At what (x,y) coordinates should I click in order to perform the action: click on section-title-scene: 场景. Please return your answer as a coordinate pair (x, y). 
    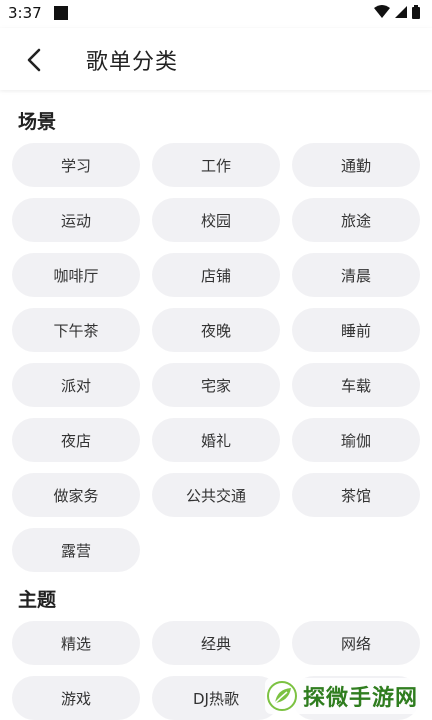
    Looking at the image, I should click on (37, 122).